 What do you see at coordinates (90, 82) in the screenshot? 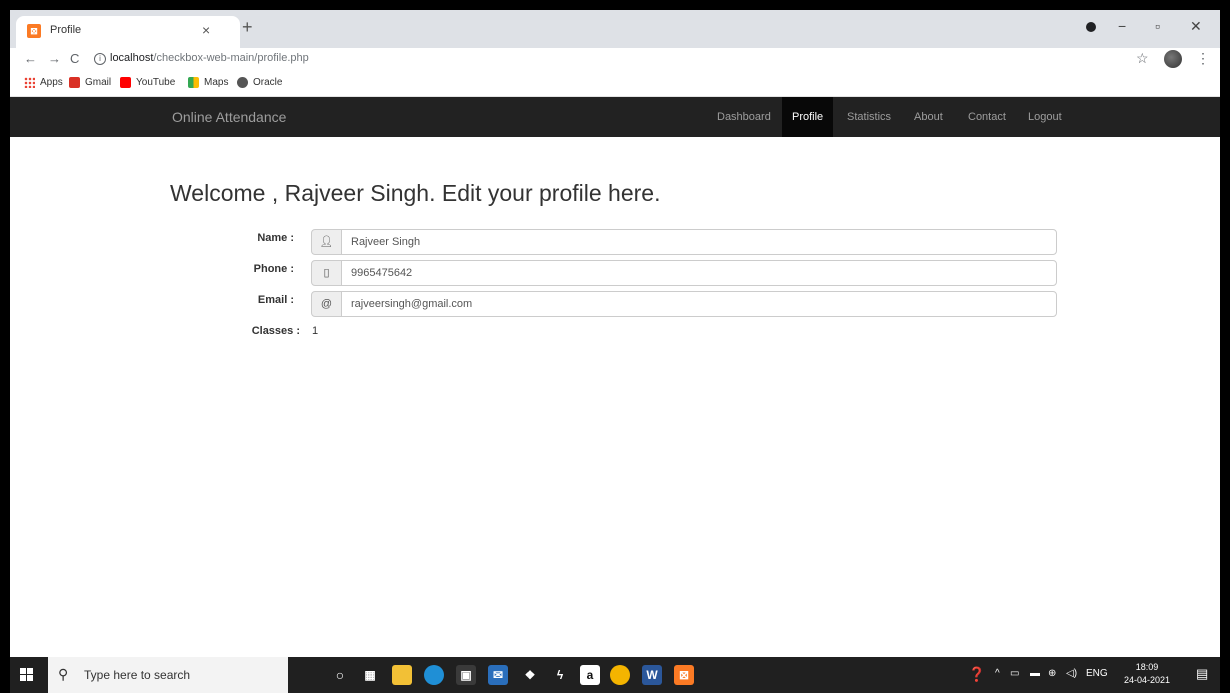
I see `bookmark-gmail: Gmail` at bounding box center [90, 82].